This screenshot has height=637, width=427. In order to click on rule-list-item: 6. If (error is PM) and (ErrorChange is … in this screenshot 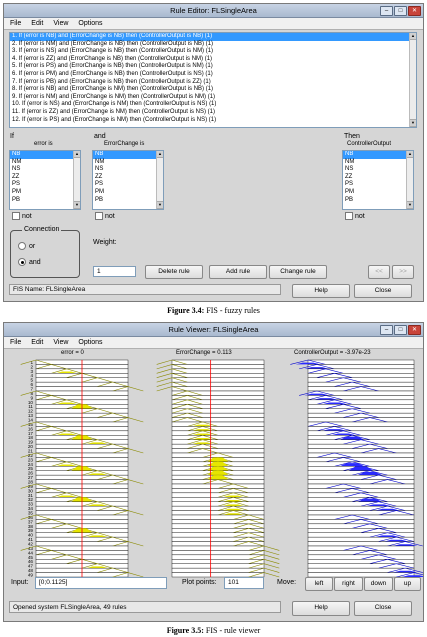, I will do `click(213, 75)`.